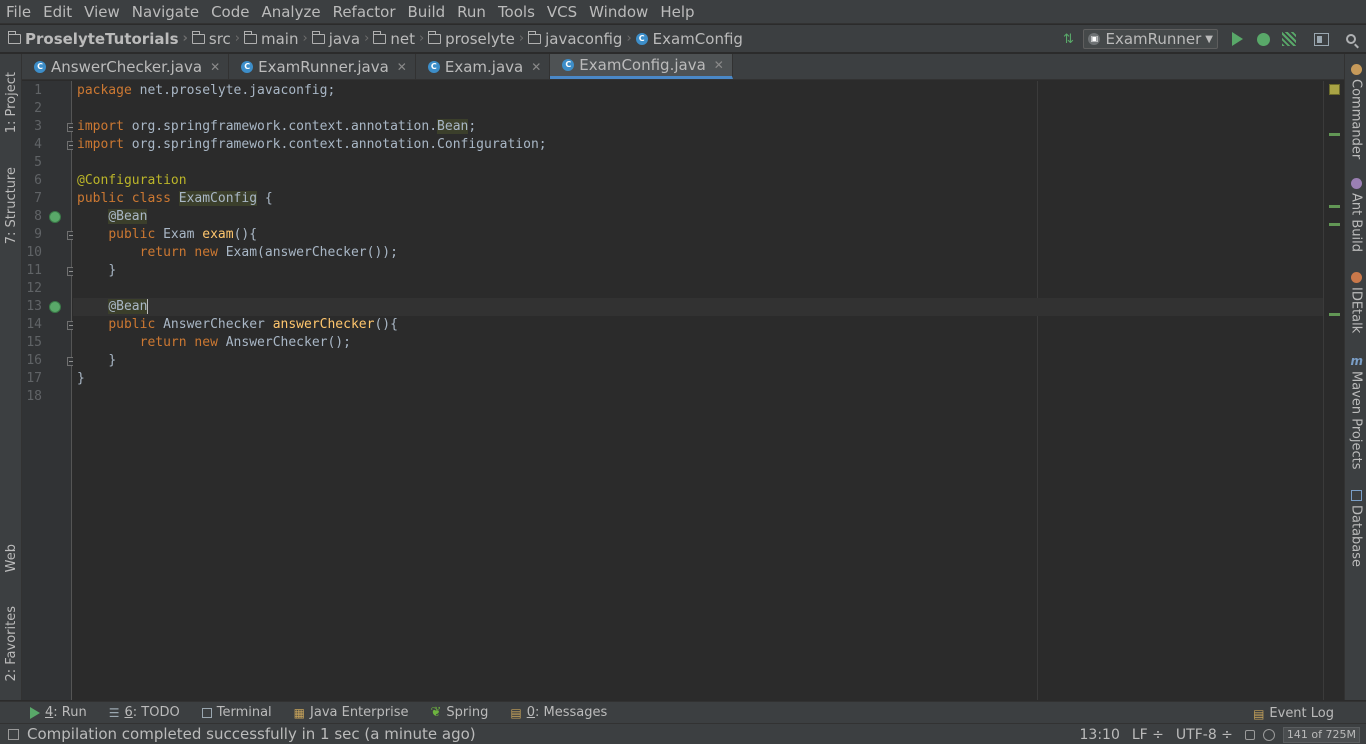 The image size is (1366, 744). I want to click on menu-refactor: Refactor, so click(364, 12).